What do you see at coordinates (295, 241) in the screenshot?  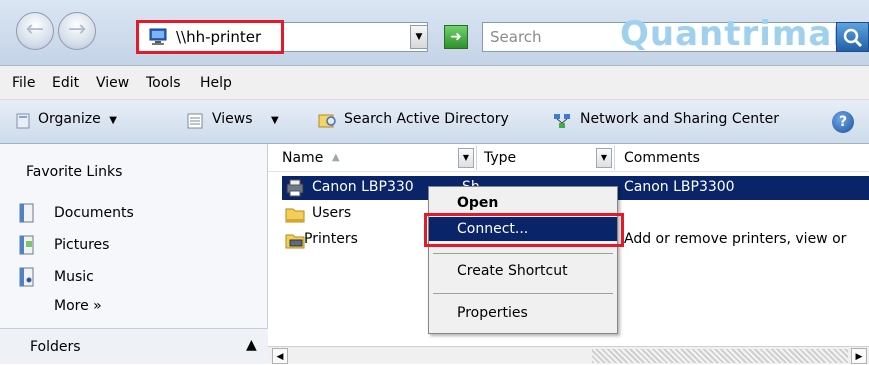 I see `printers-folder-icon` at bounding box center [295, 241].